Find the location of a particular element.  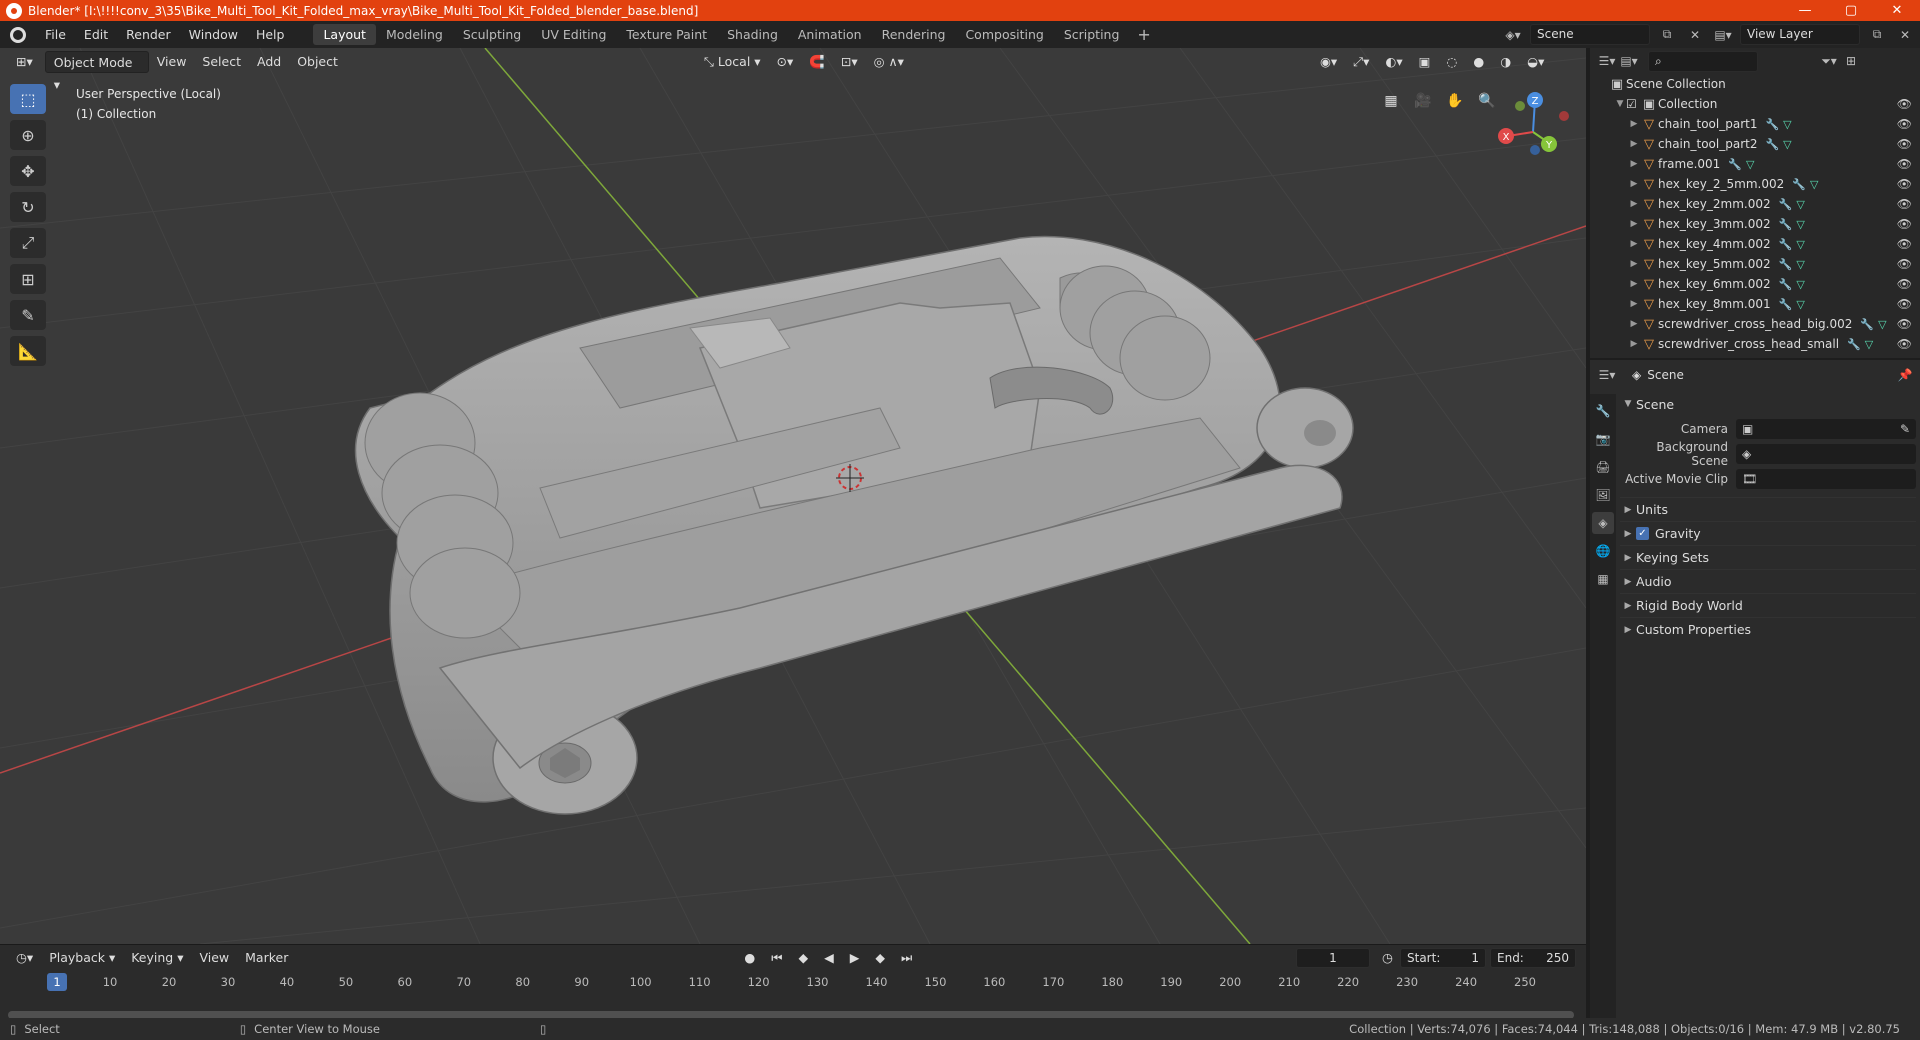

pivot-point-icon: ⊙▾ is located at coordinates (785, 62).